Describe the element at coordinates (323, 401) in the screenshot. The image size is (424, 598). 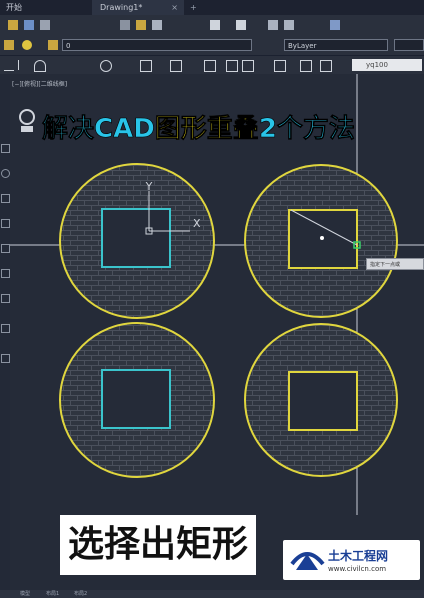
I see `rectangle-bottom-right` at that location.